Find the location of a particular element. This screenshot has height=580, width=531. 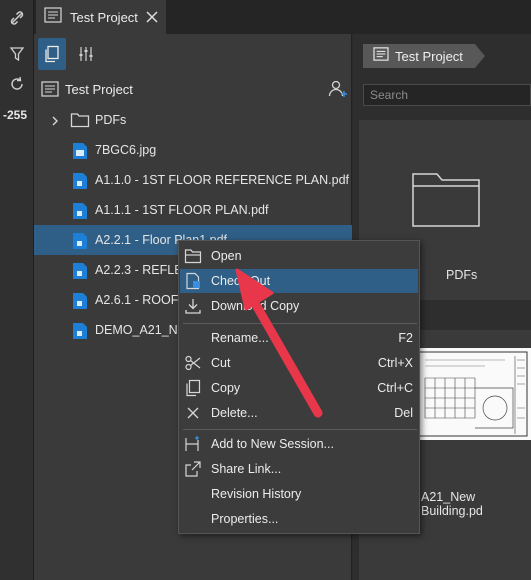

copy-icon is located at coordinates (193, 388).